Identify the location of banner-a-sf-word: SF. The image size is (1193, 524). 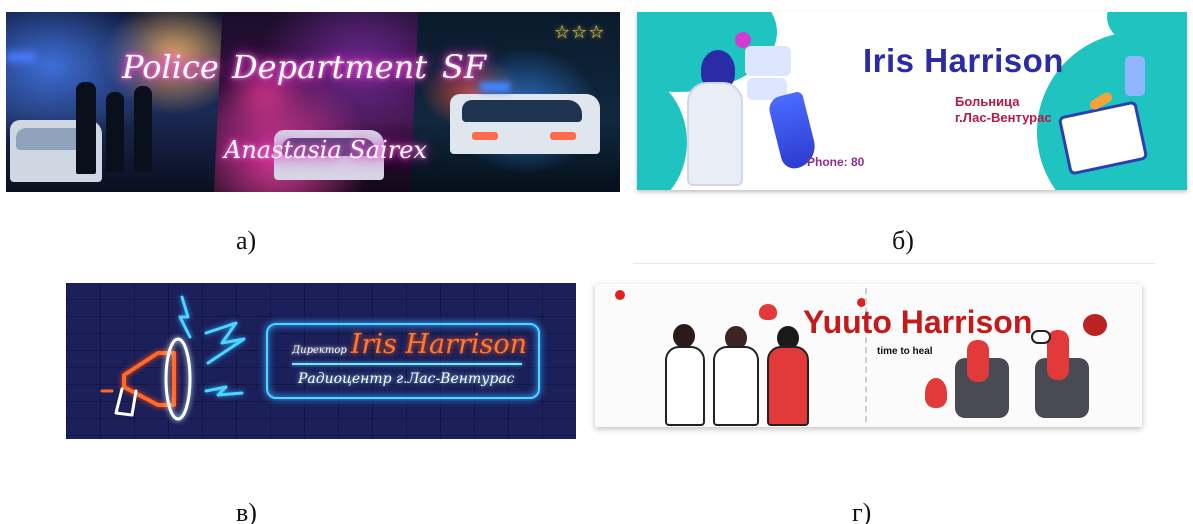
(464, 67).